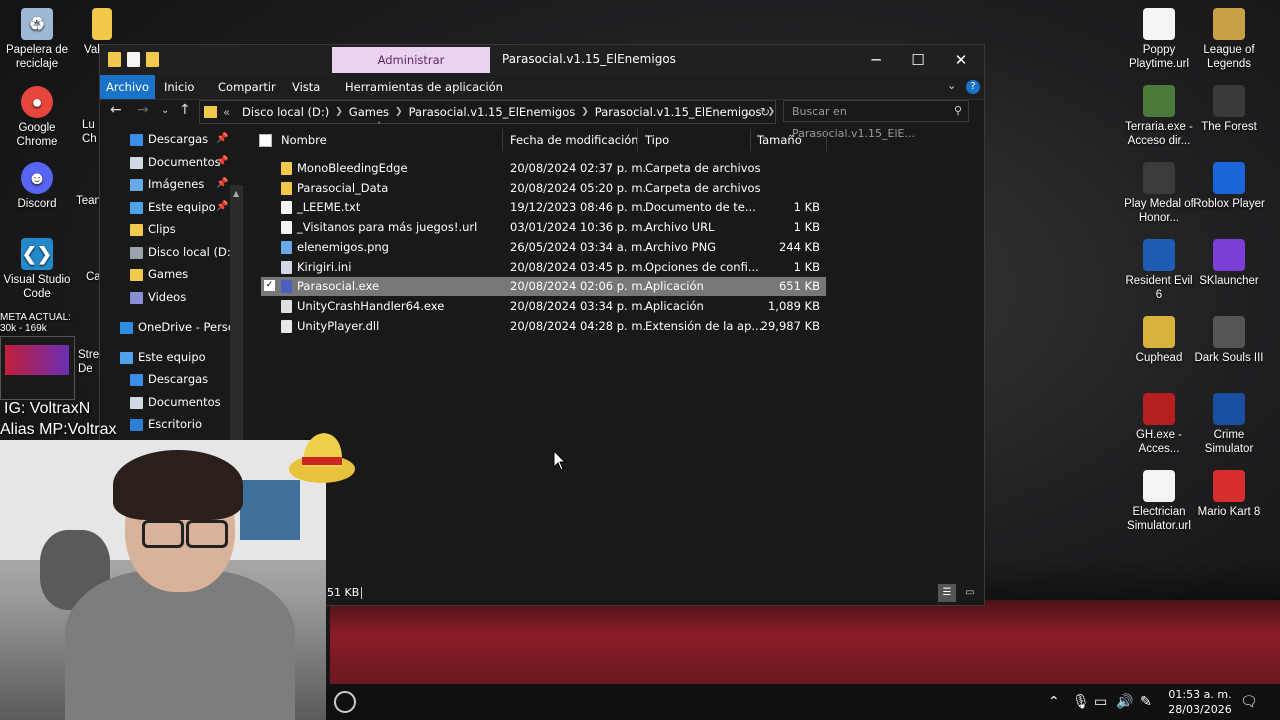 The image size is (1280, 720). What do you see at coordinates (1229, 424) in the screenshot?
I see `desktop-icon-crime: Crime Simulator` at bounding box center [1229, 424].